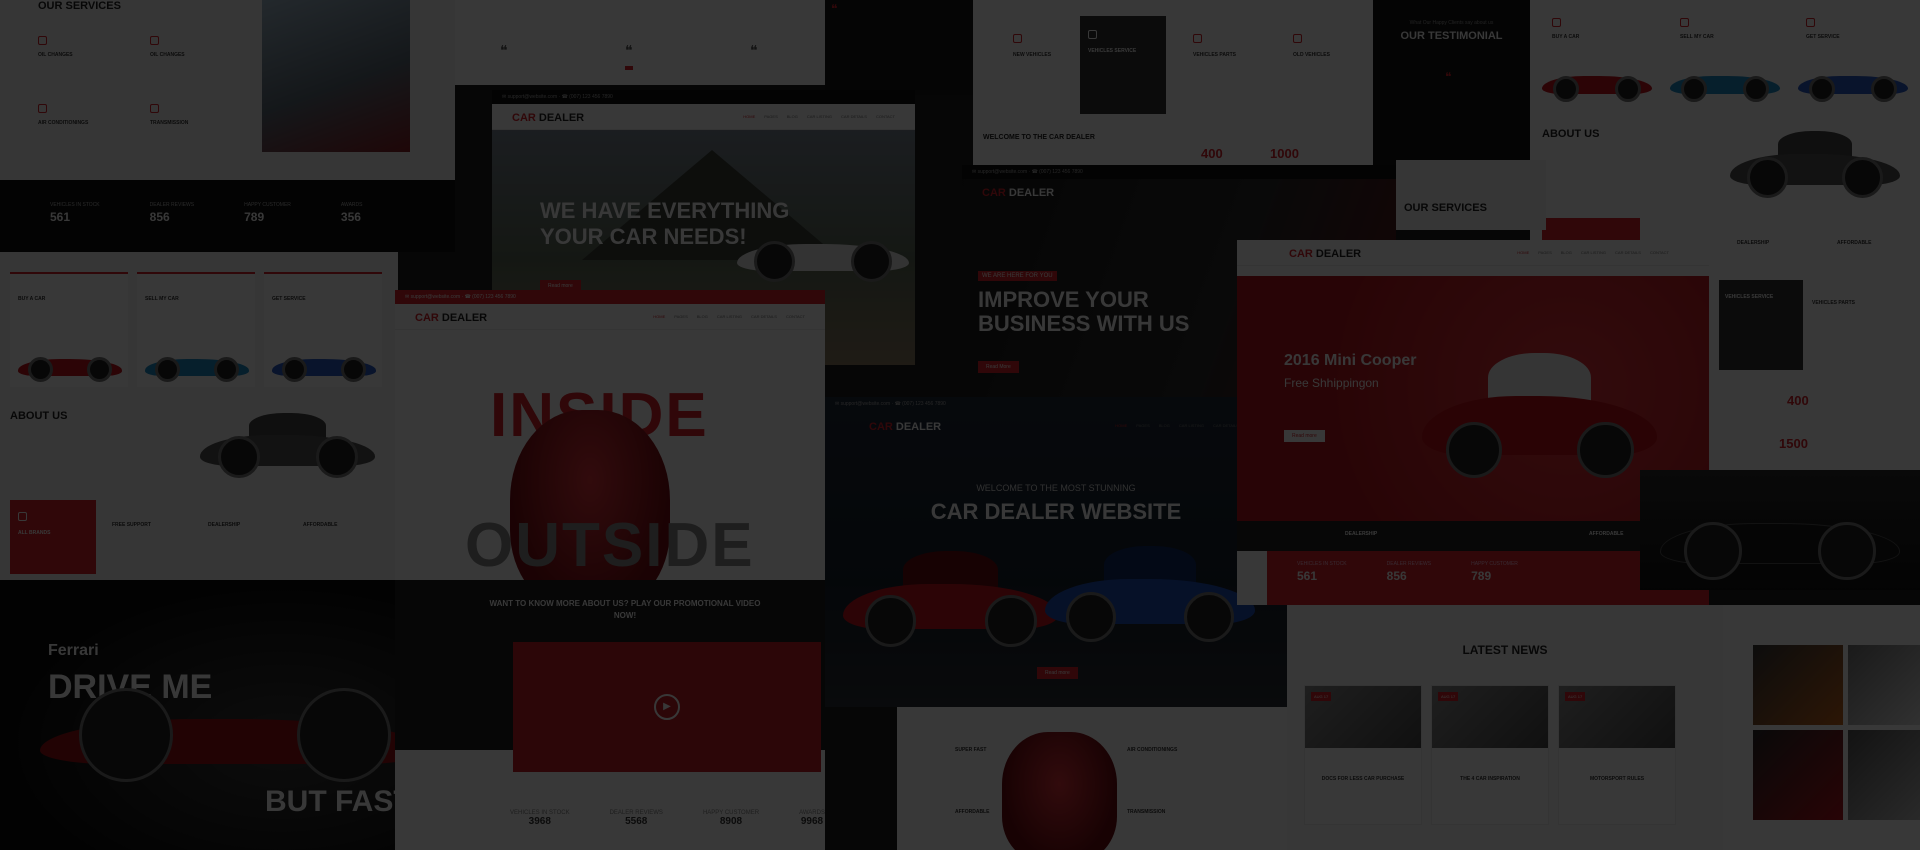 The height and width of the screenshot is (850, 1920). What do you see at coordinates (1821, 727) in the screenshot?
I see `screenshot-gallery` at bounding box center [1821, 727].